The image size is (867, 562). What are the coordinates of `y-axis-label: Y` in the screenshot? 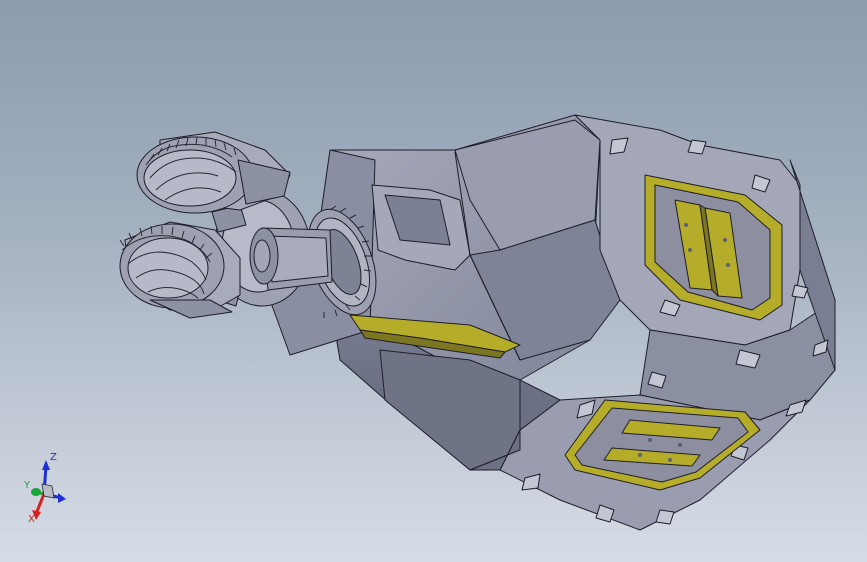 It's located at (27, 485).